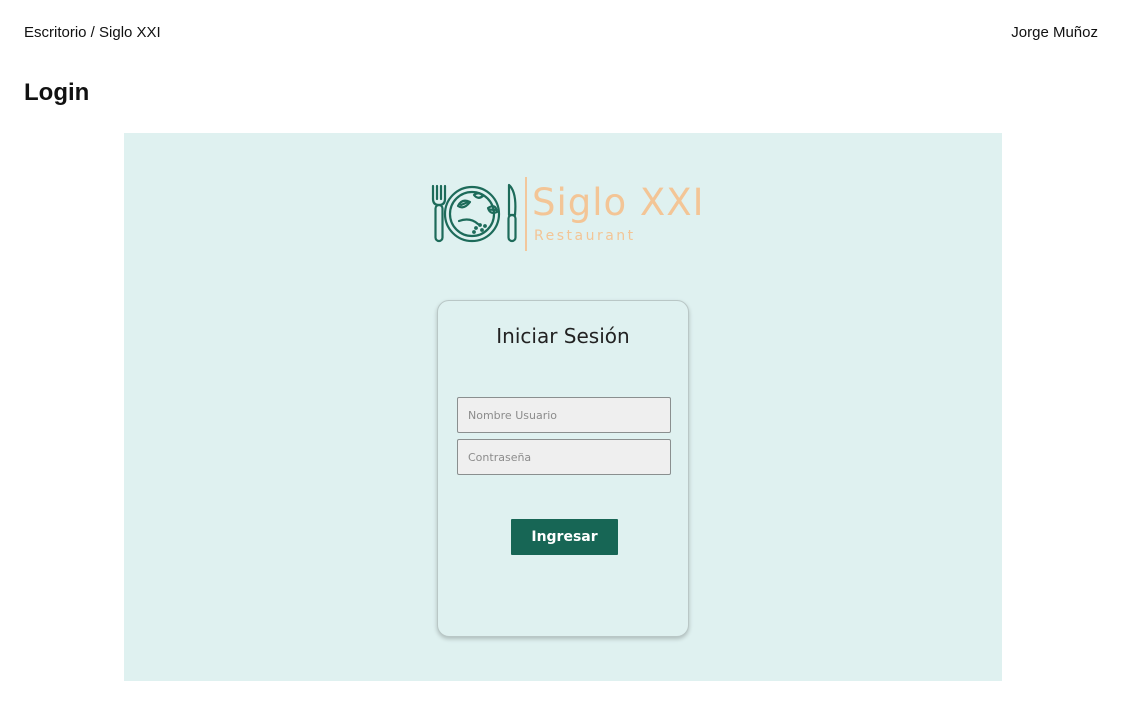 Image resolution: width=1129 pixels, height=713 pixels. I want to click on login-card: Iniciar Sesión Ingresar, so click(563, 468).